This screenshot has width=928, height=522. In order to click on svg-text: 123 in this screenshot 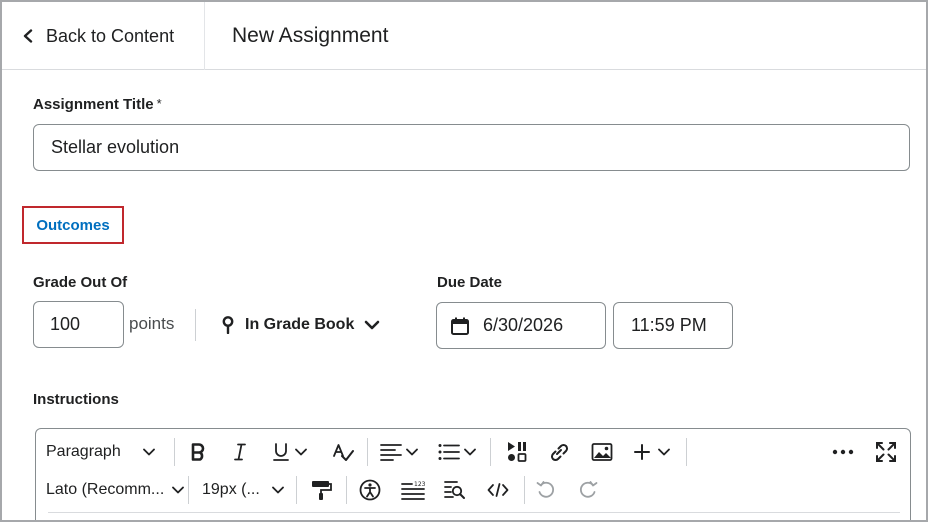, I will do `click(419, 484)`.